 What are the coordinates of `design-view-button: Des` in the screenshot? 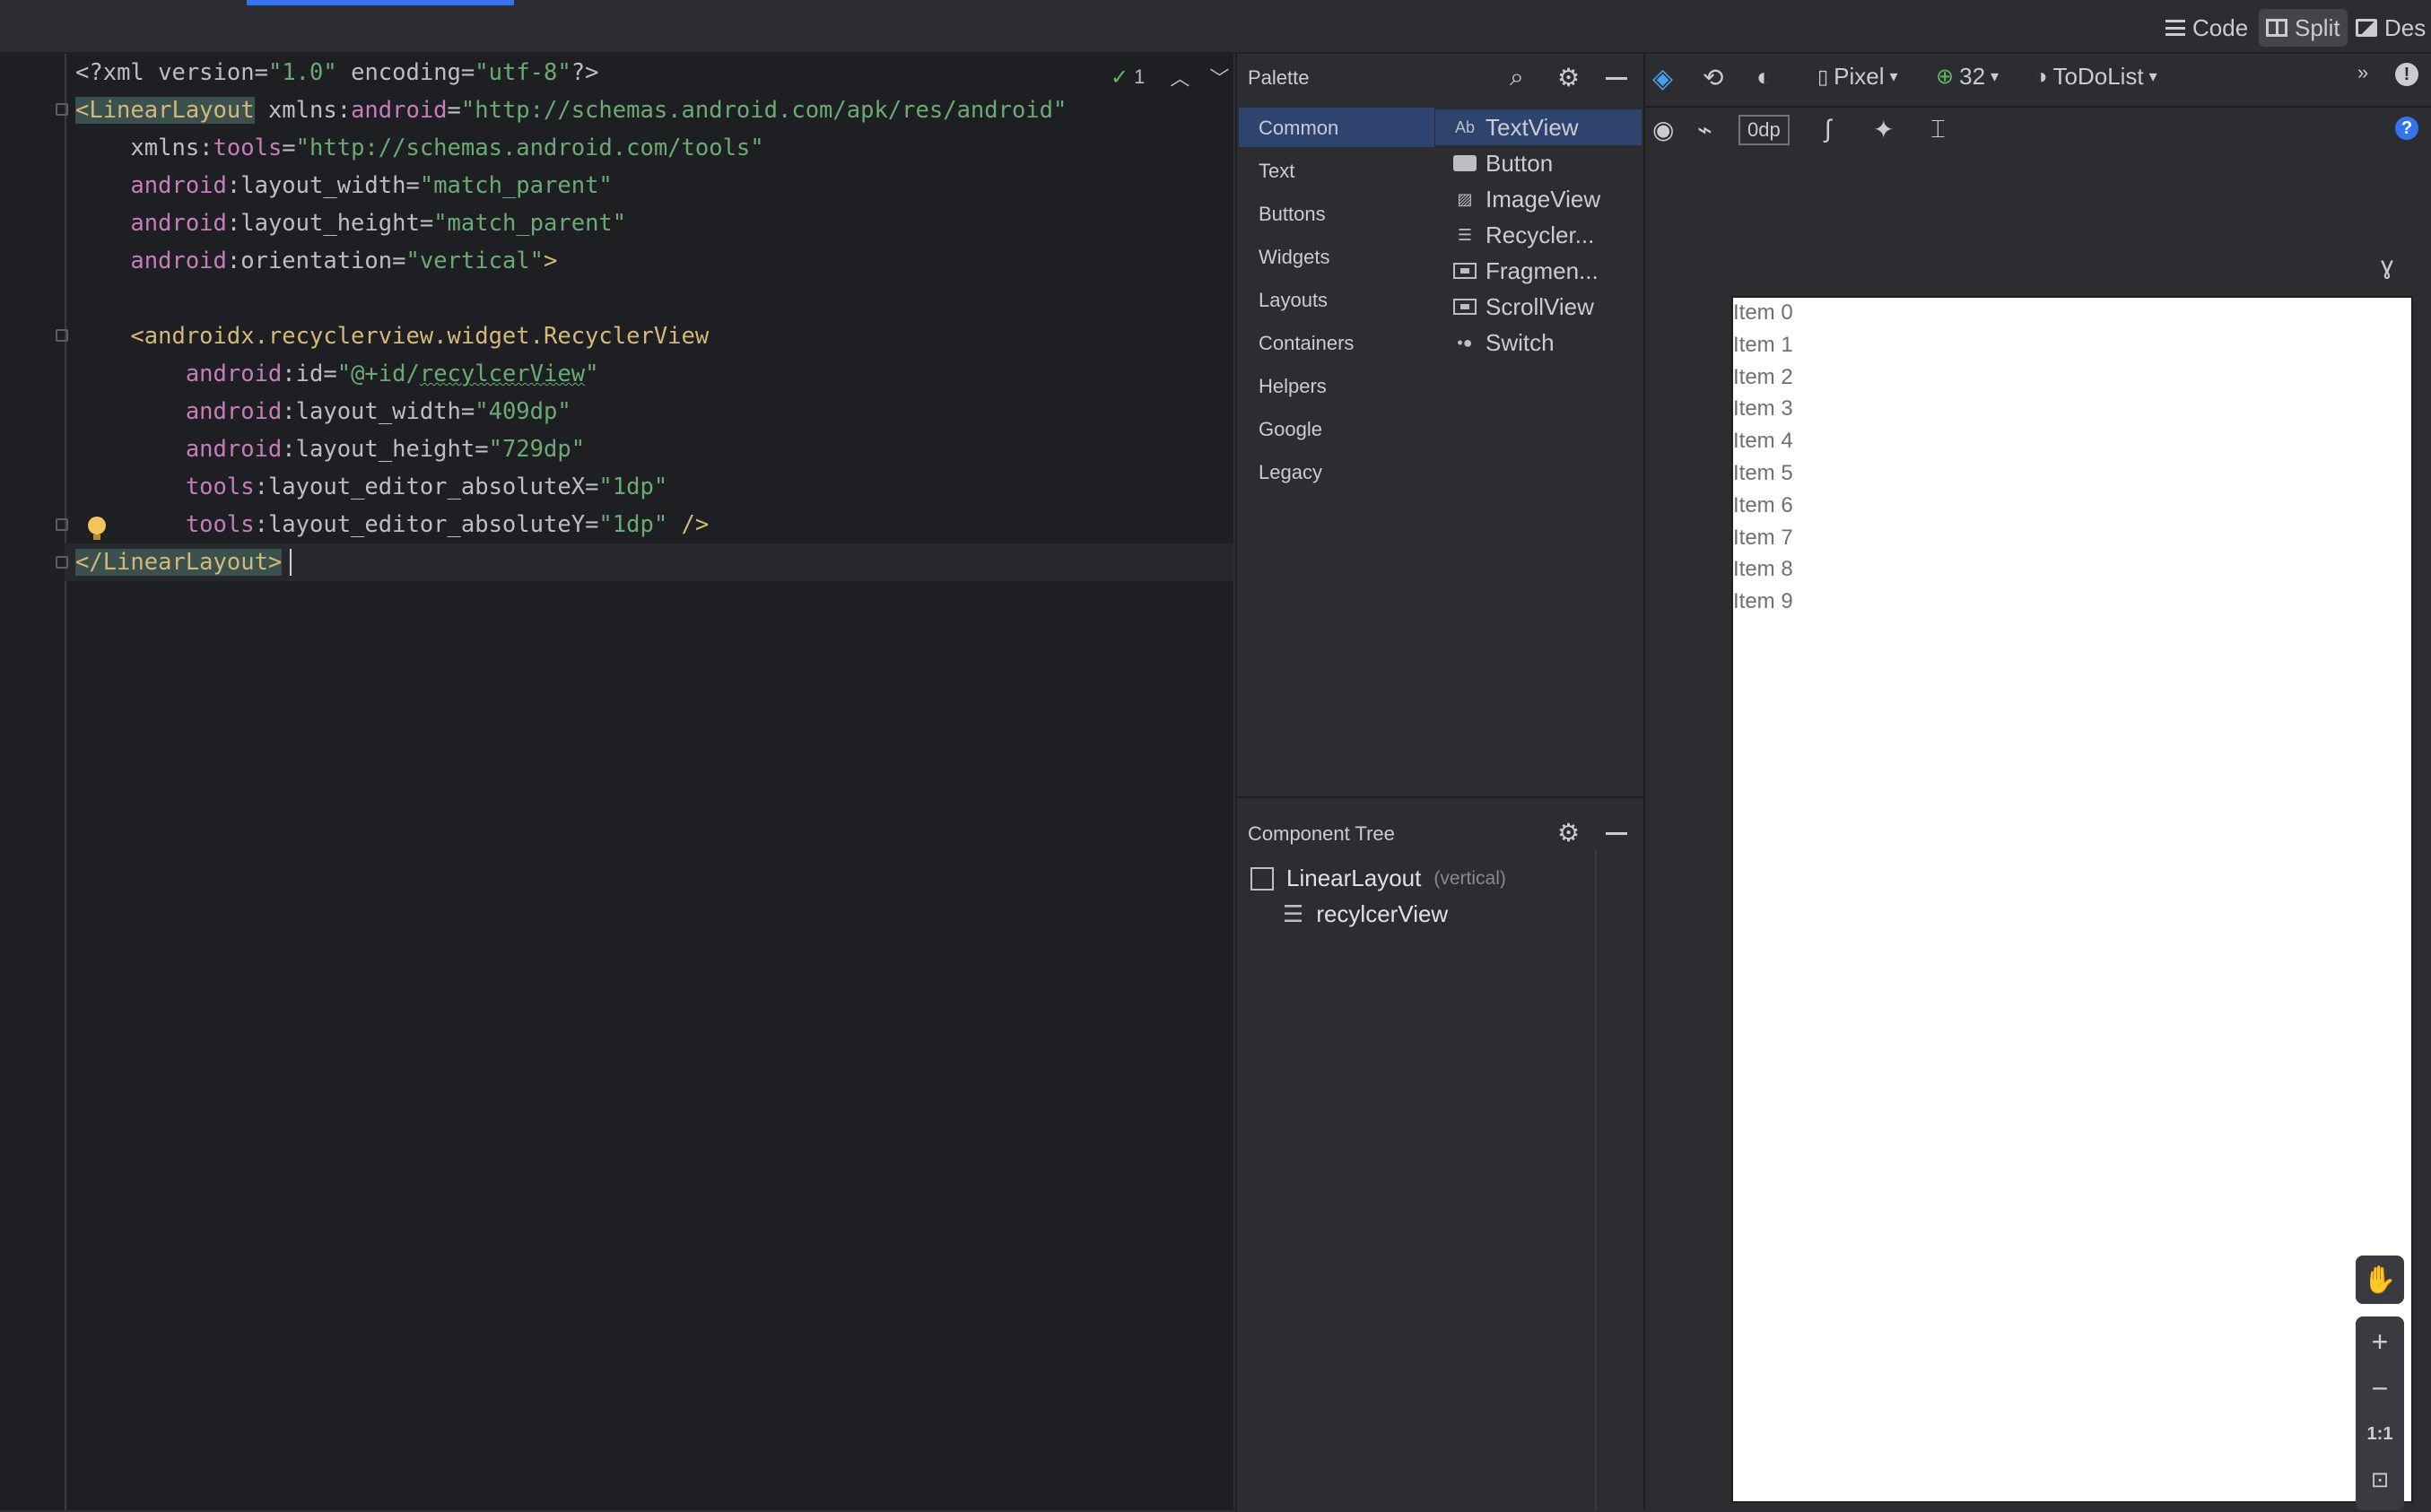 It's located at (2389, 28).